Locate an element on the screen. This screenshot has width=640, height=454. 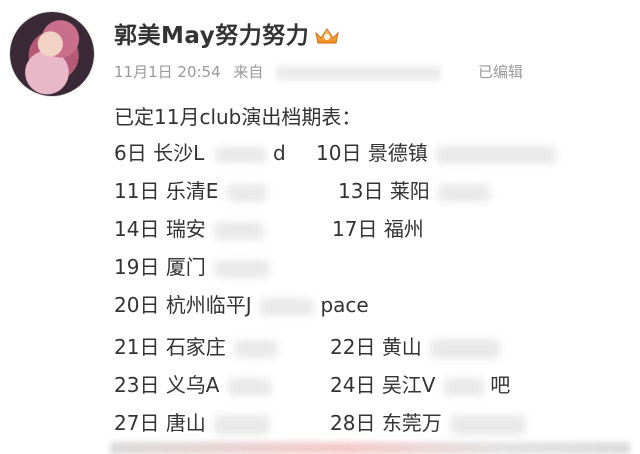
schedule-item: 27日 唐山 is located at coordinates (192, 423).